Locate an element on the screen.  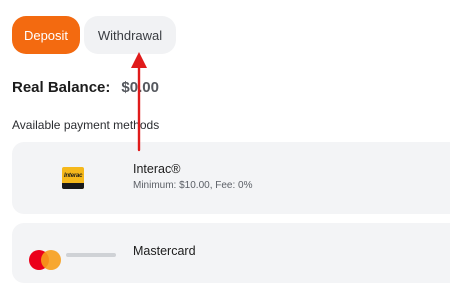
tab-deposit: Deposit is located at coordinates (46, 35).